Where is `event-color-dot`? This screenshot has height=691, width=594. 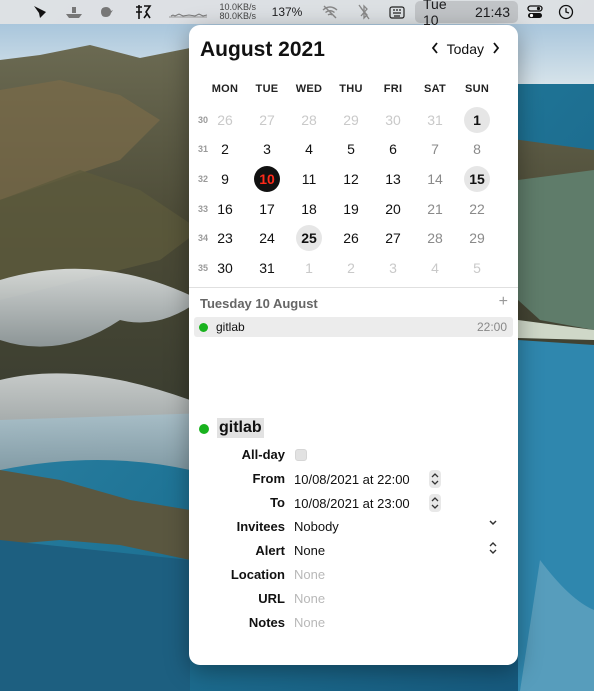 event-color-dot is located at coordinates (203, 327).